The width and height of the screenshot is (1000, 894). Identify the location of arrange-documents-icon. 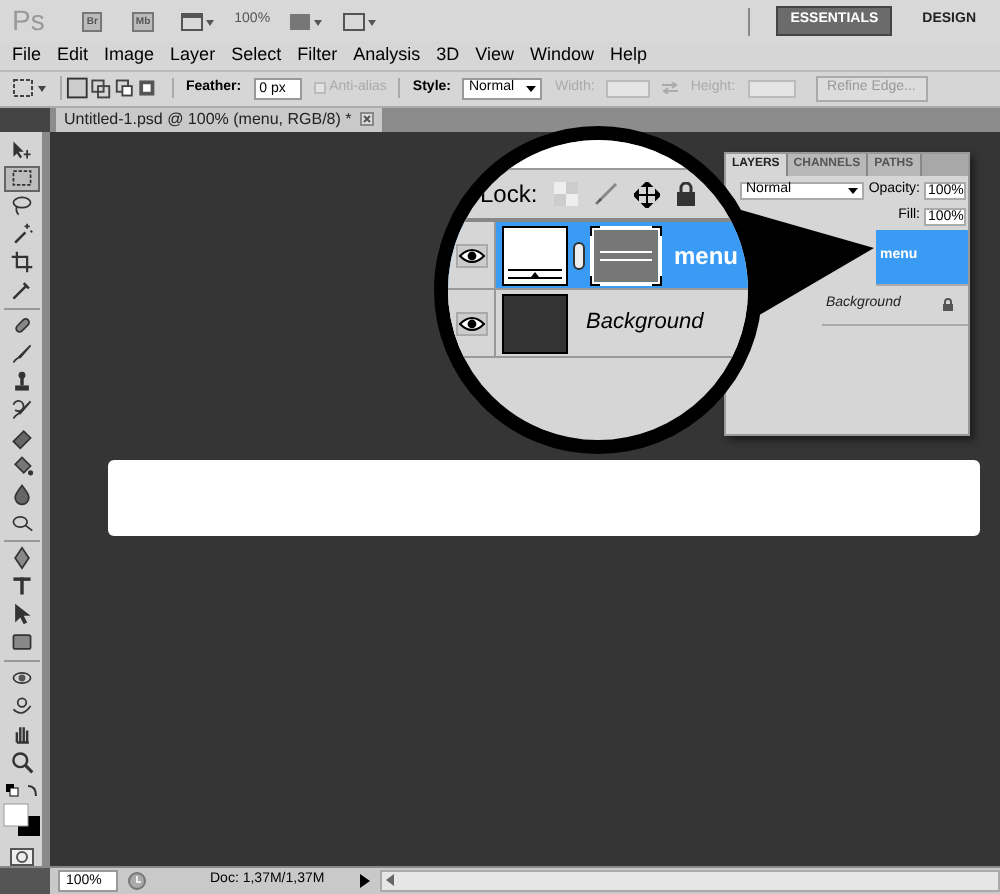
(306, 21).